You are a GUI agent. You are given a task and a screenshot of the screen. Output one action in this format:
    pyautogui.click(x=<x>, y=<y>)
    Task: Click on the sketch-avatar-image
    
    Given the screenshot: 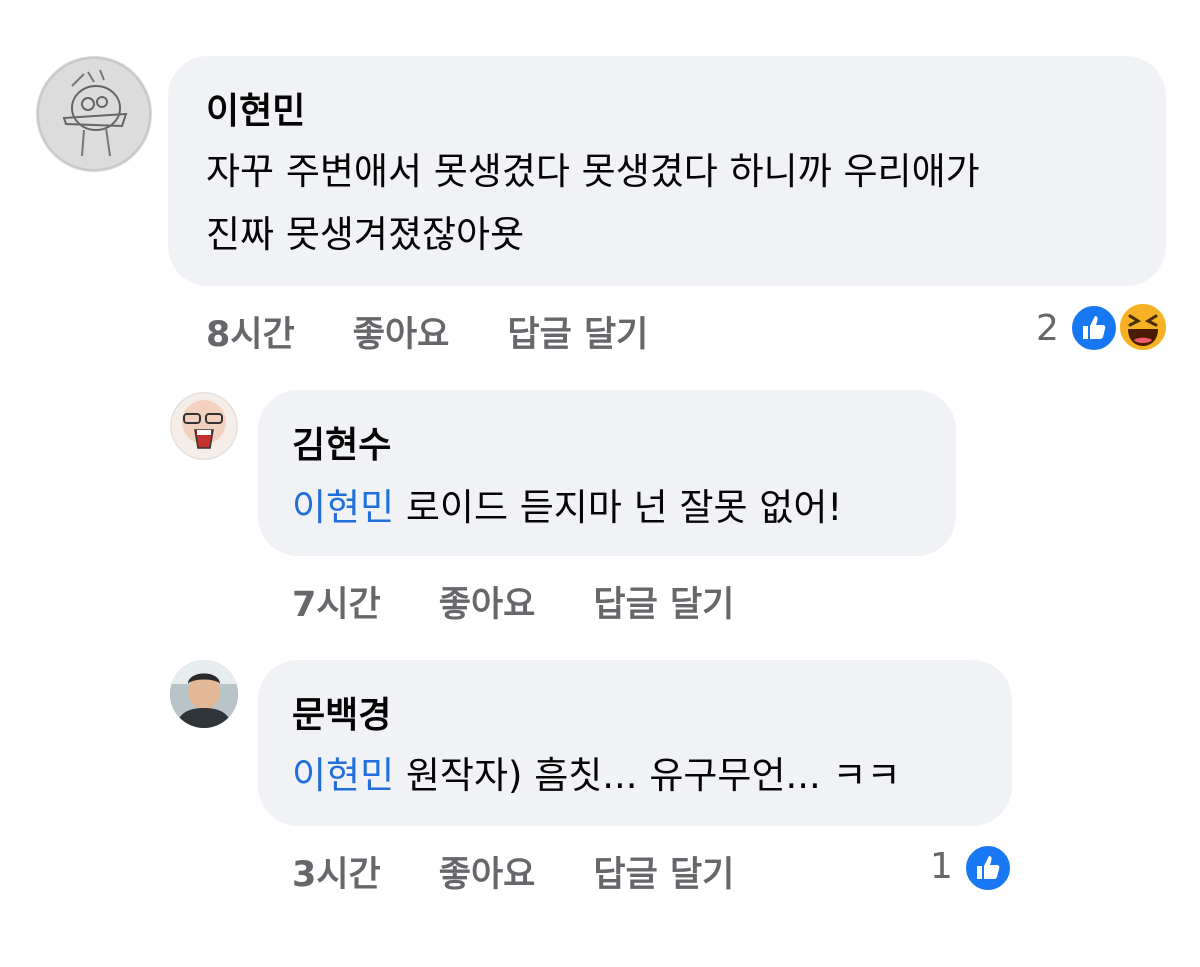 What is the action you would take?
    pyautogui.click(x=94, y=114)
    